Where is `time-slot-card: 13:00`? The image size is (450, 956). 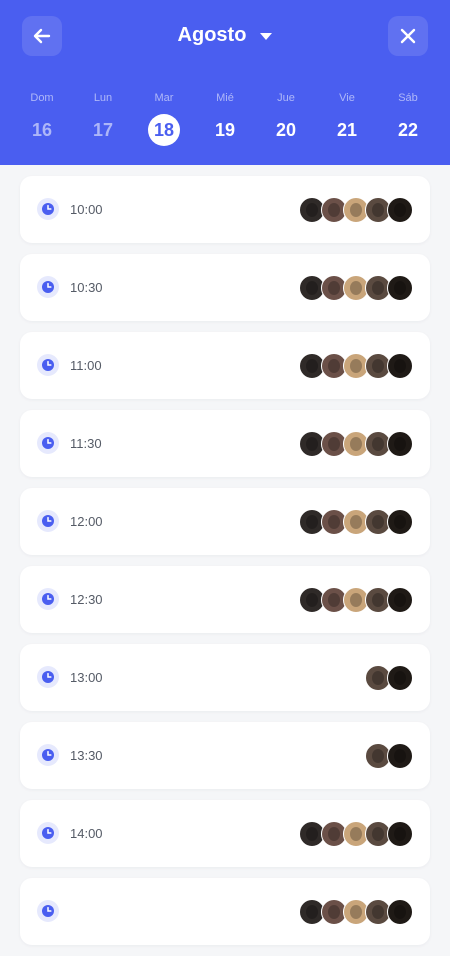 time-slot-card: 13:00 is located at coordinates (225, 677).